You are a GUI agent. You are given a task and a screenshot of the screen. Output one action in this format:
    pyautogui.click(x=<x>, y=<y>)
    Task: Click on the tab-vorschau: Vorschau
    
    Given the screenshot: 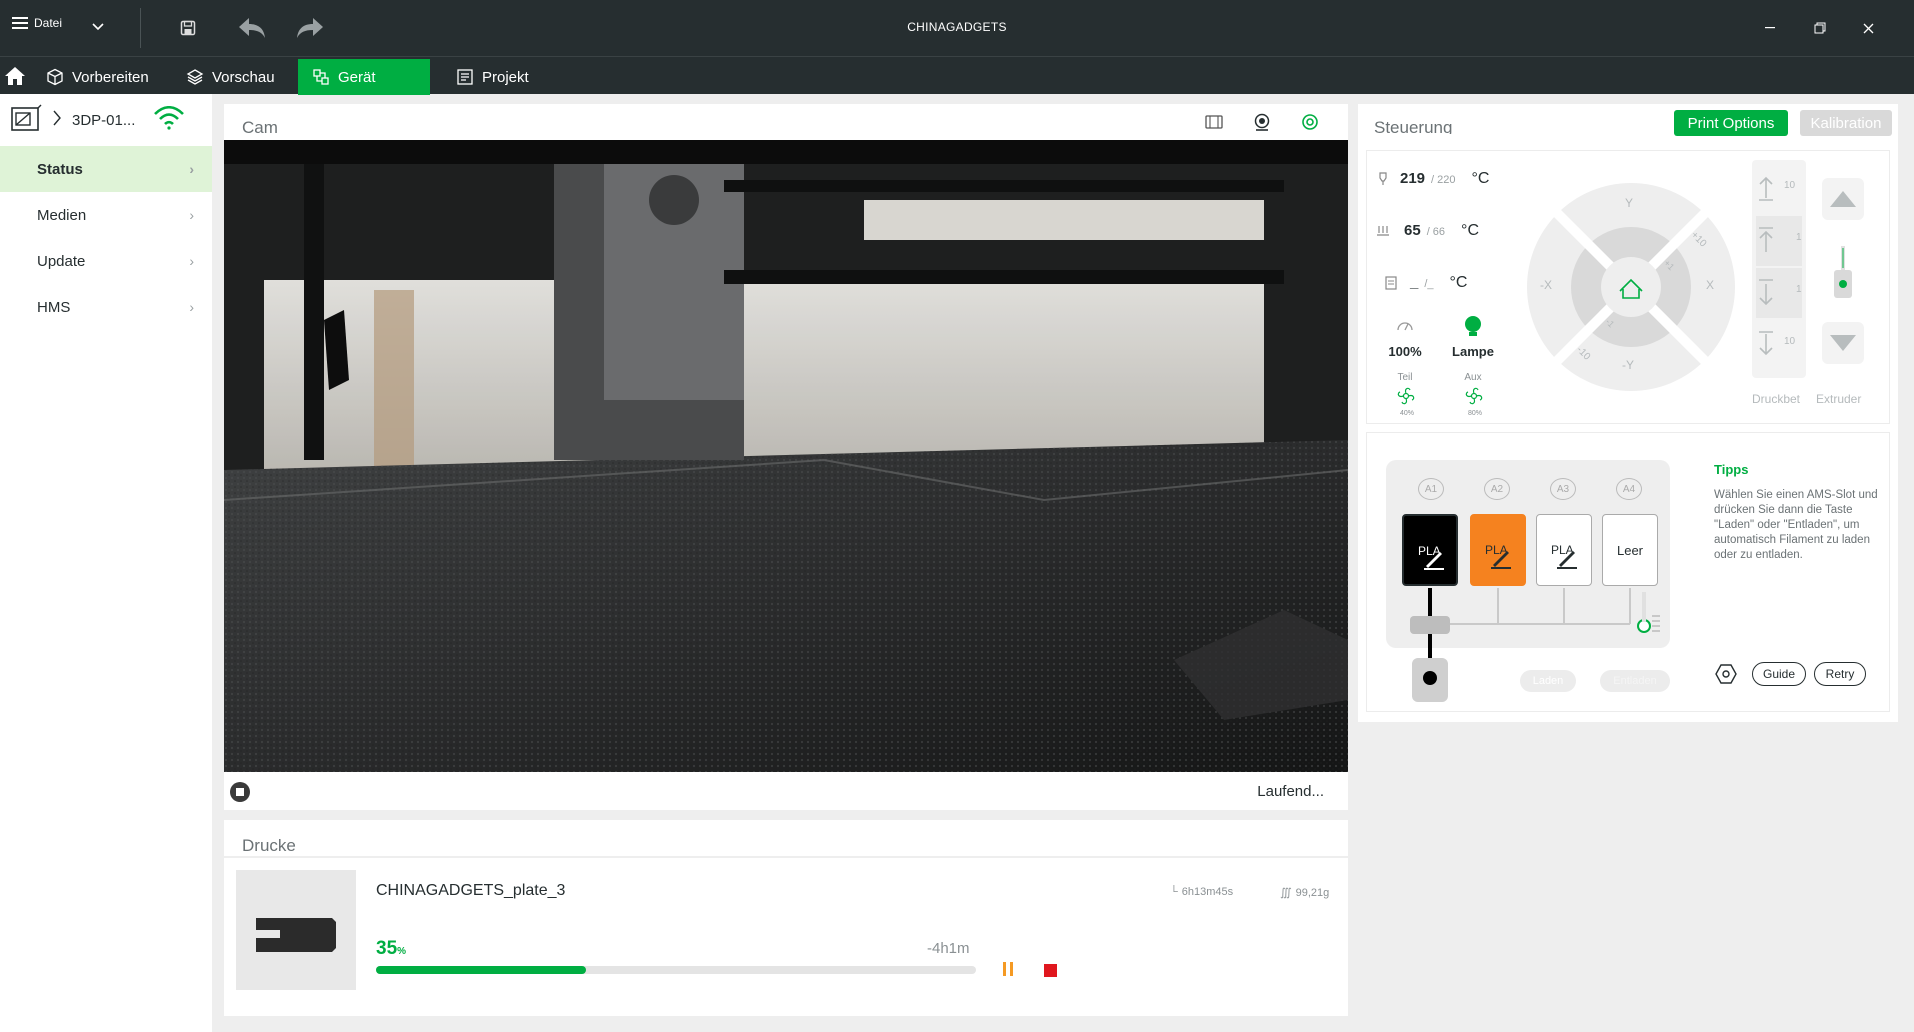 What is the action you would take?
    pyautogui.click(x=230, y=77)
    